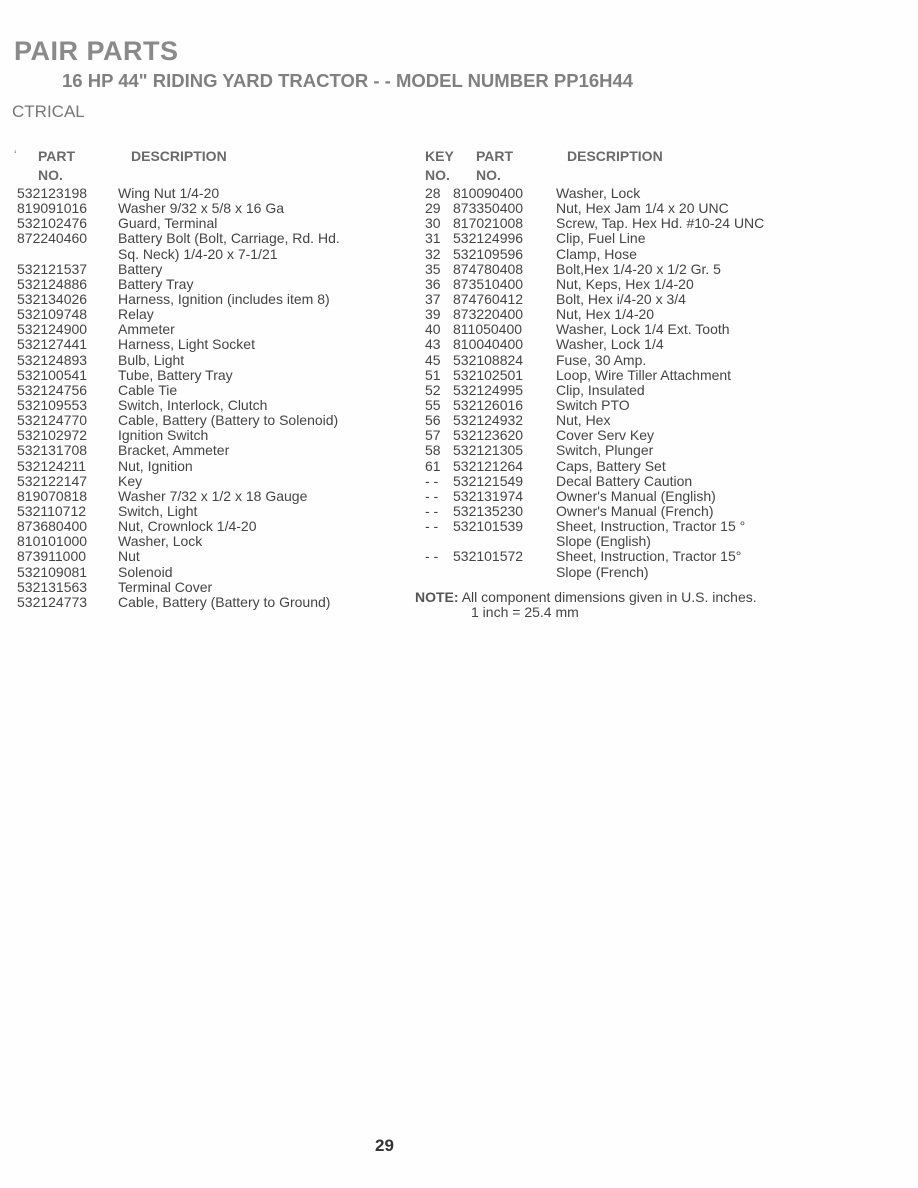 Image resolution: width=918 pixels, height=1188 pixels. What do you see at coordinates (642, 208) in the screenshot?
I see `part-description: Nut, Hex Jam 1/4 x 20 UNC` at bounding box center [642, 208].